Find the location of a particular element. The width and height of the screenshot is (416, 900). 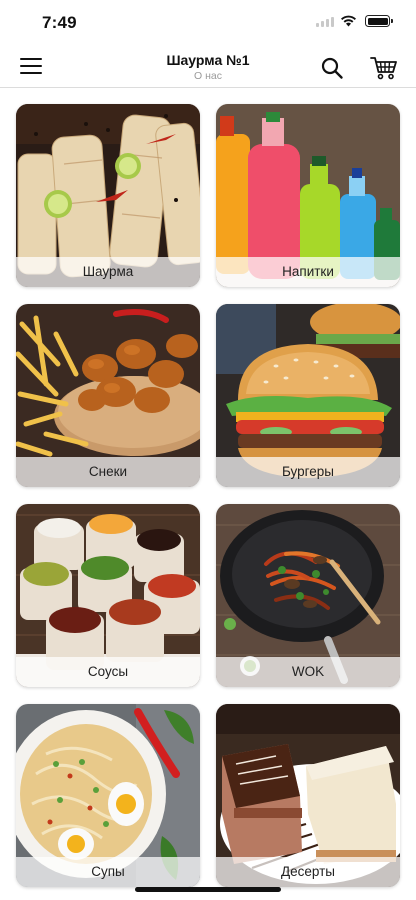

category-label: Соусы is located at coordinates (108, 672).